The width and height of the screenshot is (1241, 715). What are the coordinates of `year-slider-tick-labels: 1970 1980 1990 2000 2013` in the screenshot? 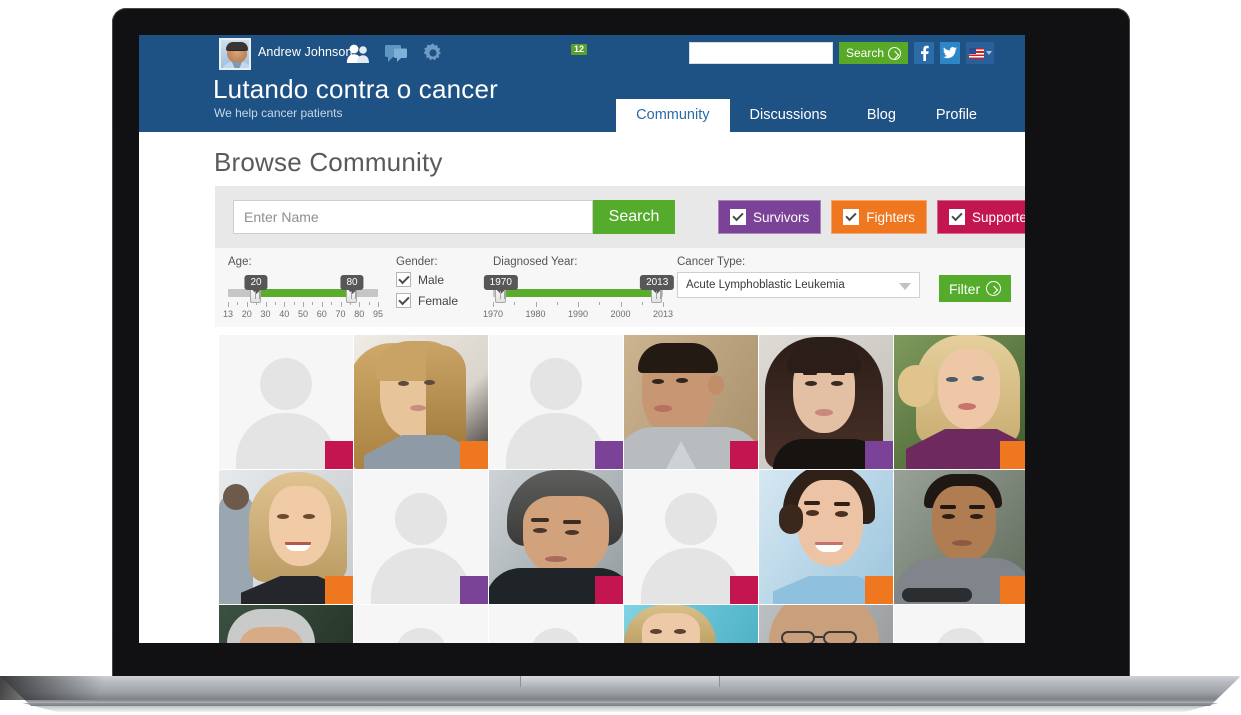 It's located at (578, 315).